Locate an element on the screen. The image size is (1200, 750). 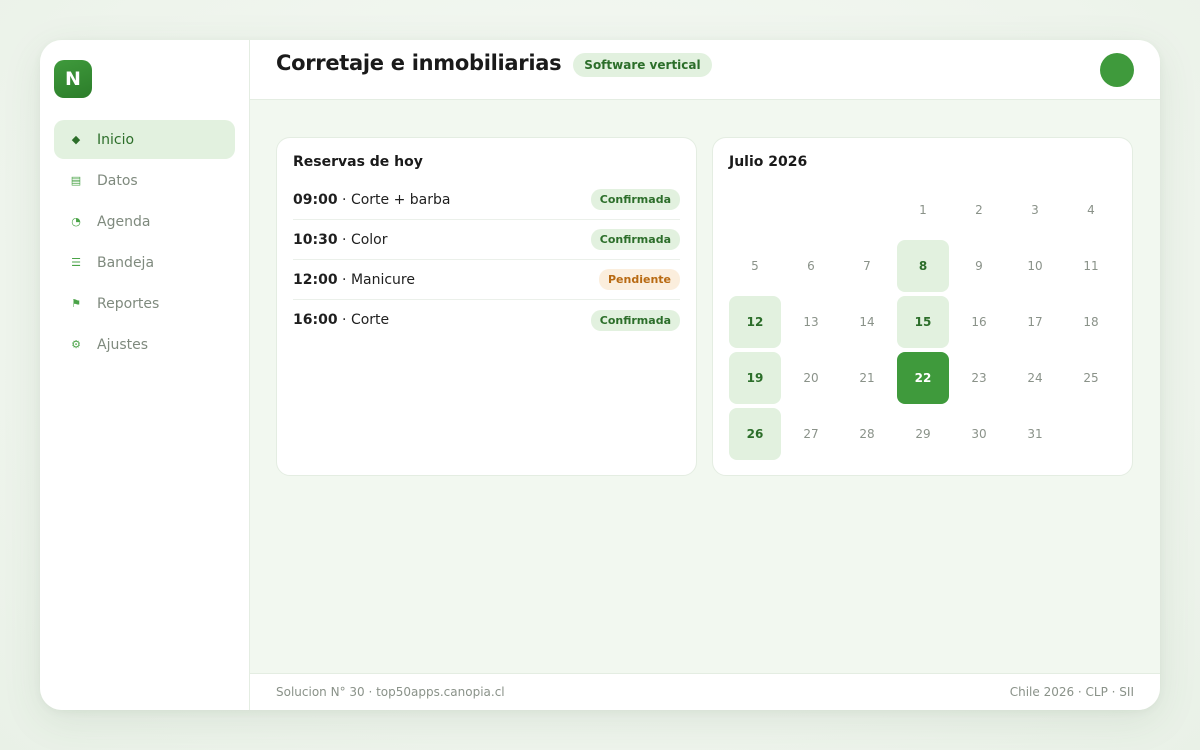
sidebar-item-inicio: ◆ Inicio is located at coordinates (144, 139).